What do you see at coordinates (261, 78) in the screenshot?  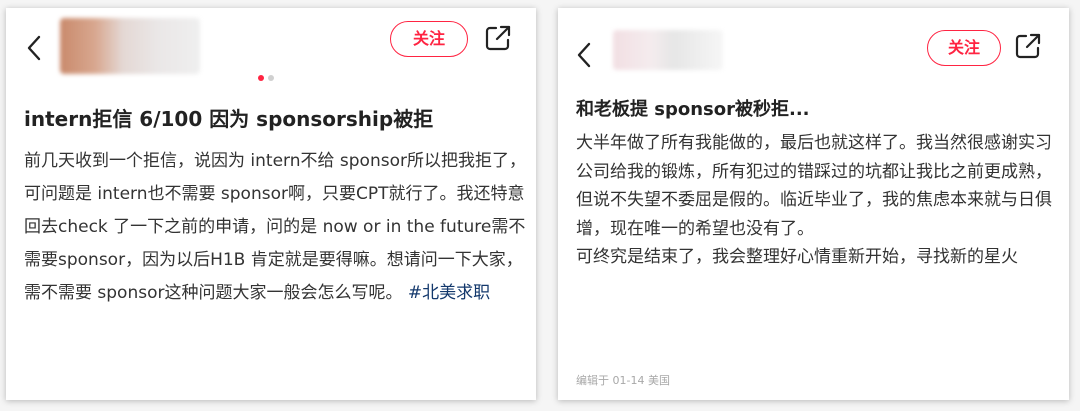 I see `carousel-dot-active` at bounding box center [261, 78].